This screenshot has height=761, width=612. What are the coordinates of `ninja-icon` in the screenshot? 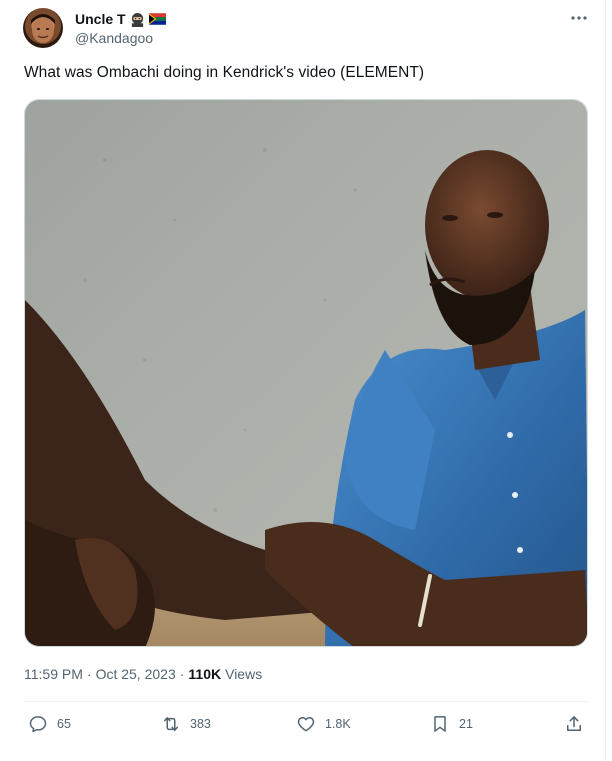 It's located at (137, 19).